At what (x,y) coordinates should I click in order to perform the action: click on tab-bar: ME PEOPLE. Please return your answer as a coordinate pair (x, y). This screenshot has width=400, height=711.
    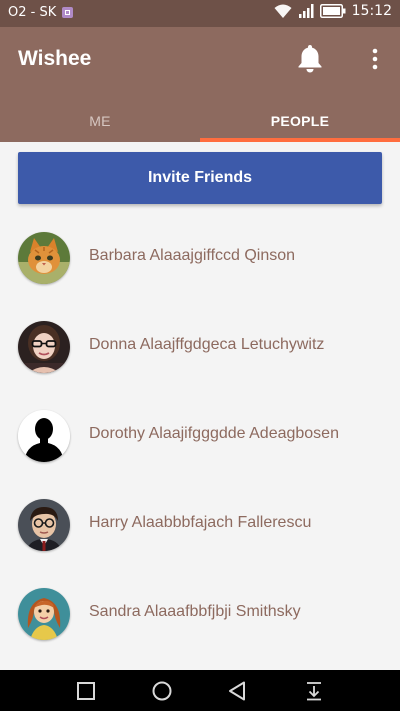
    Looking at the image, I should click on (200, 120).